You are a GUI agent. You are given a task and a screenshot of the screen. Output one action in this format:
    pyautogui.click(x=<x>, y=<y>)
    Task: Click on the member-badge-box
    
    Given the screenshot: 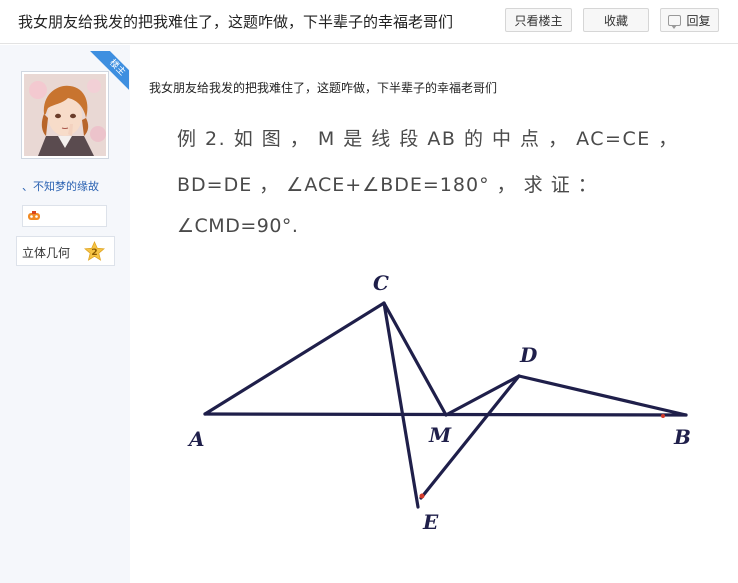 What is the action you would take?
    pyautogui.click(x=64, y=216)
    